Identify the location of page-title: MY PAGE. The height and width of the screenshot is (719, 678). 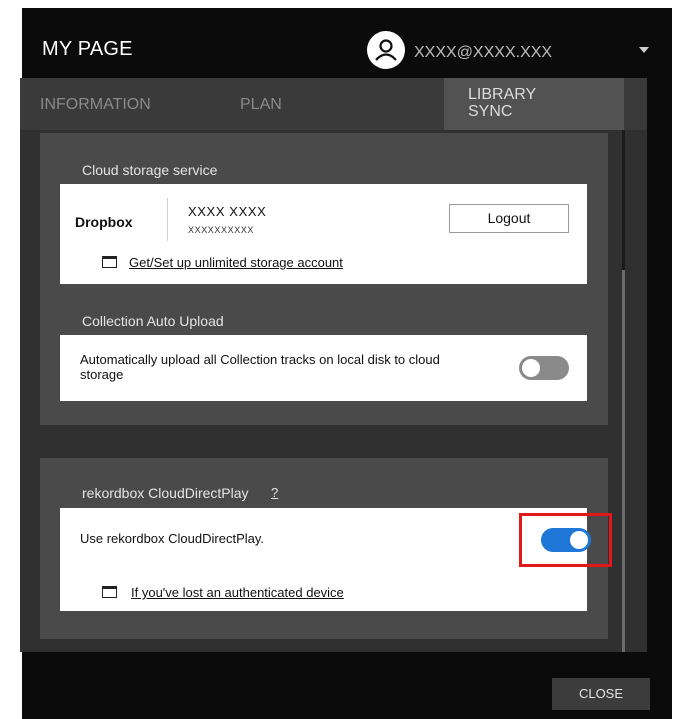
(87, 49).